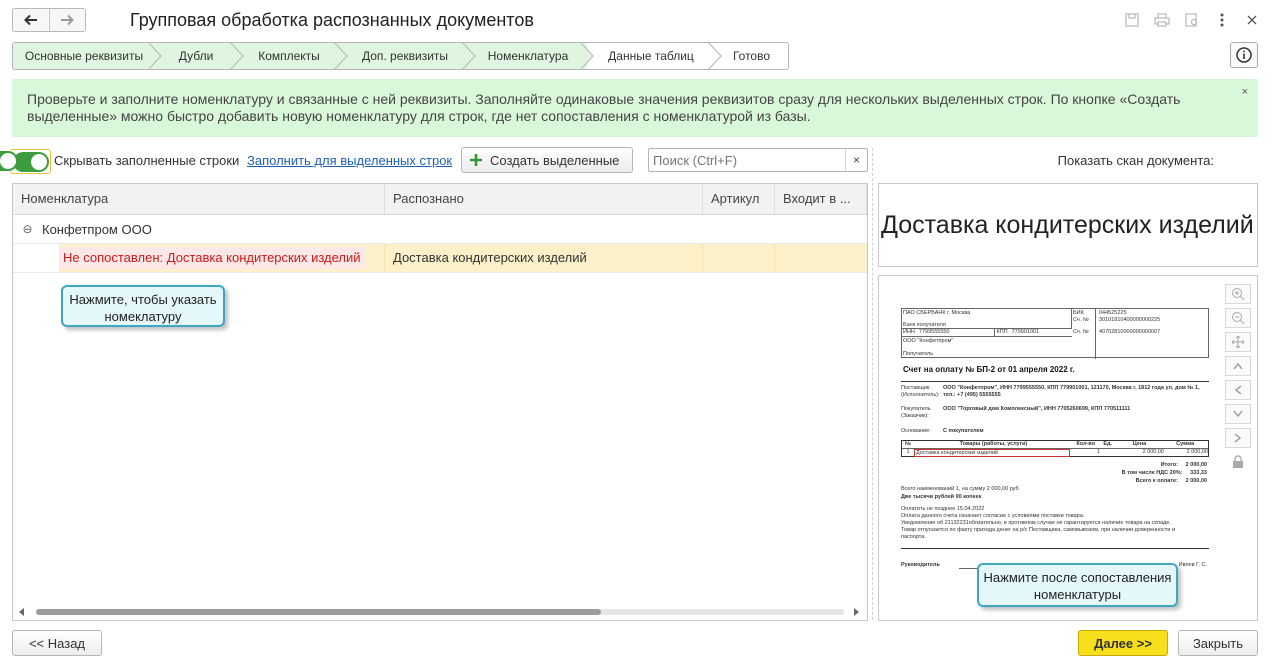 This screenshot has width=1276, height=666. I want to click on vat-label: В том числе НДС 20%:, so click(1152, 473).